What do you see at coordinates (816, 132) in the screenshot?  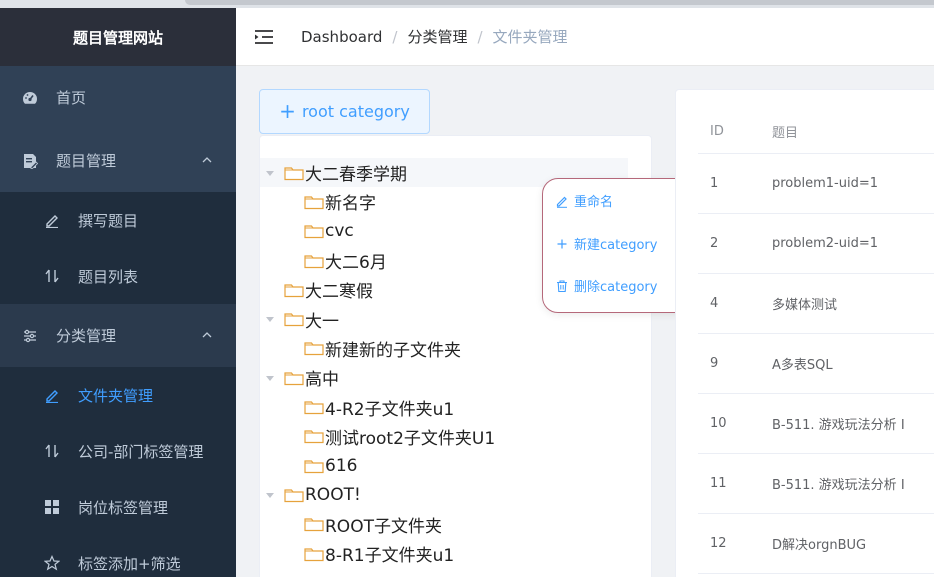 I see `table-header: ID 题目` at bounding box center [816, 132].